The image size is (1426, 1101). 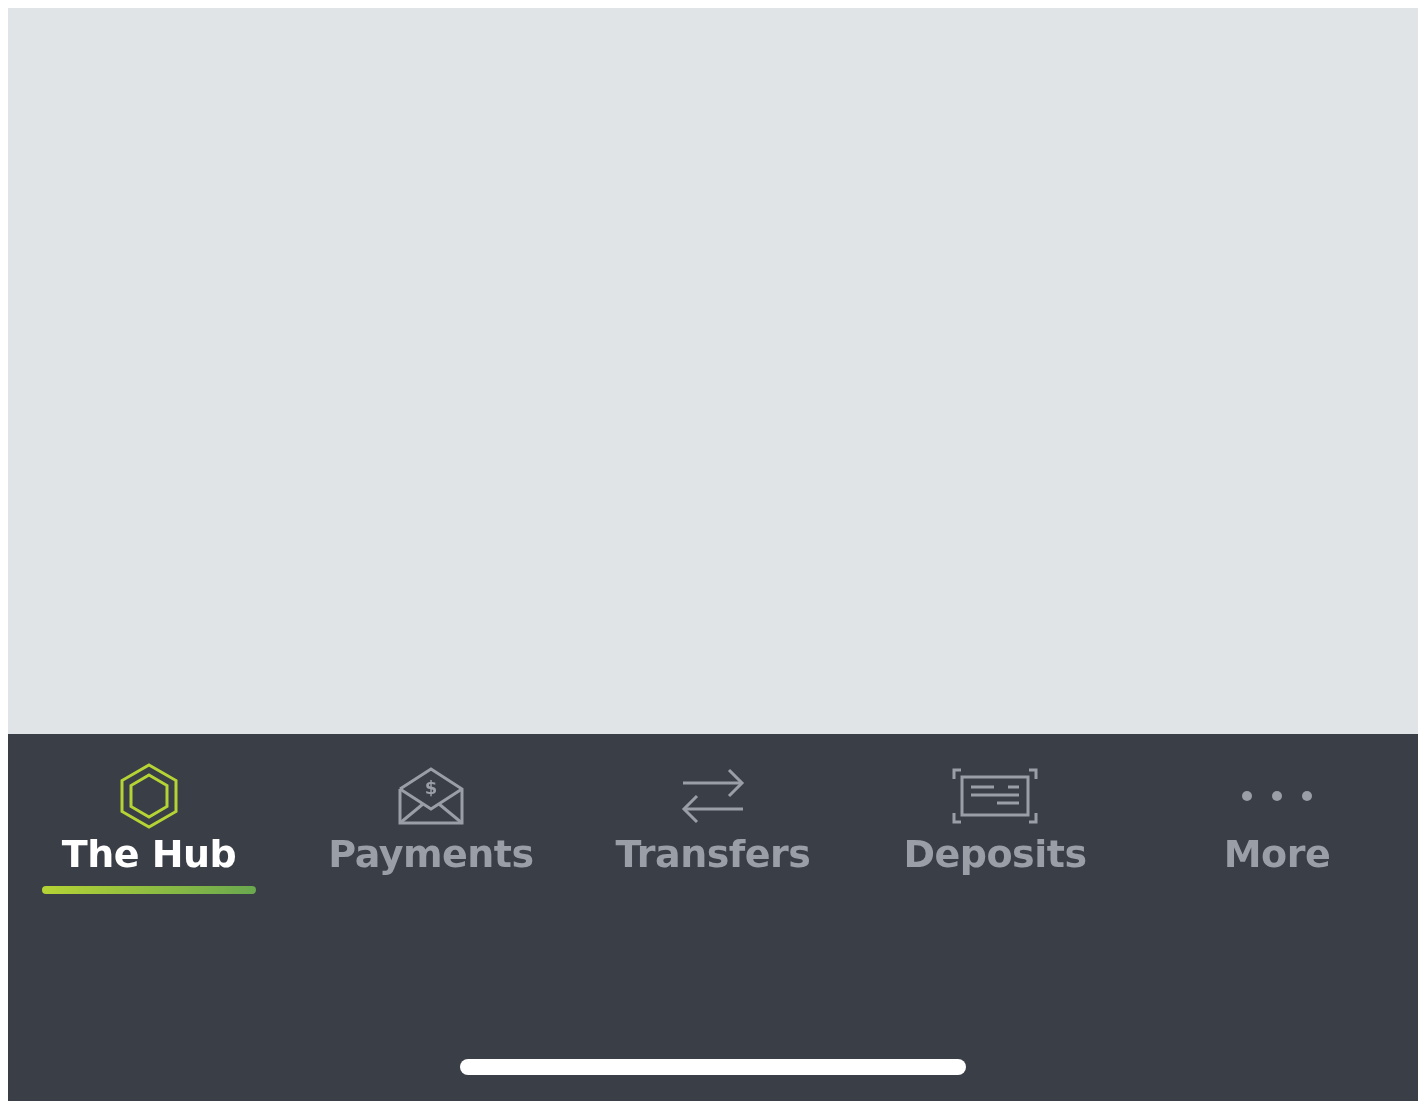 What do you see at coordinates (713, 796) in the screenshot?
I see `swap-arrows-icon` at bounding box center [713, 796].